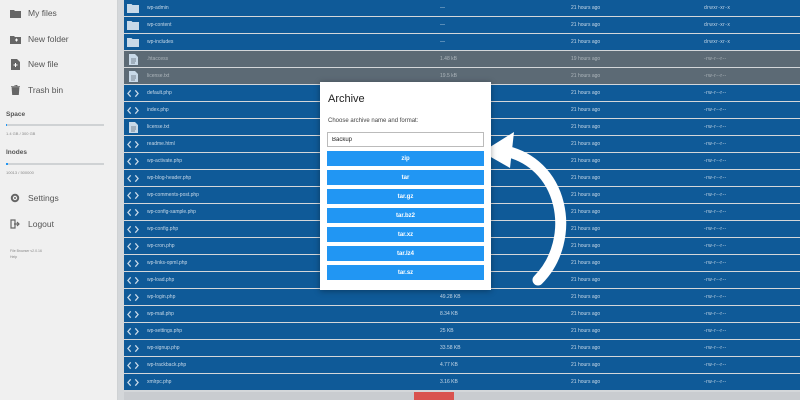 The image size is (800, 400). What do you see at coordinates (160, 42) in the screenshot?
I see `file-name: wp-includes` at bounding box center [160, 42].